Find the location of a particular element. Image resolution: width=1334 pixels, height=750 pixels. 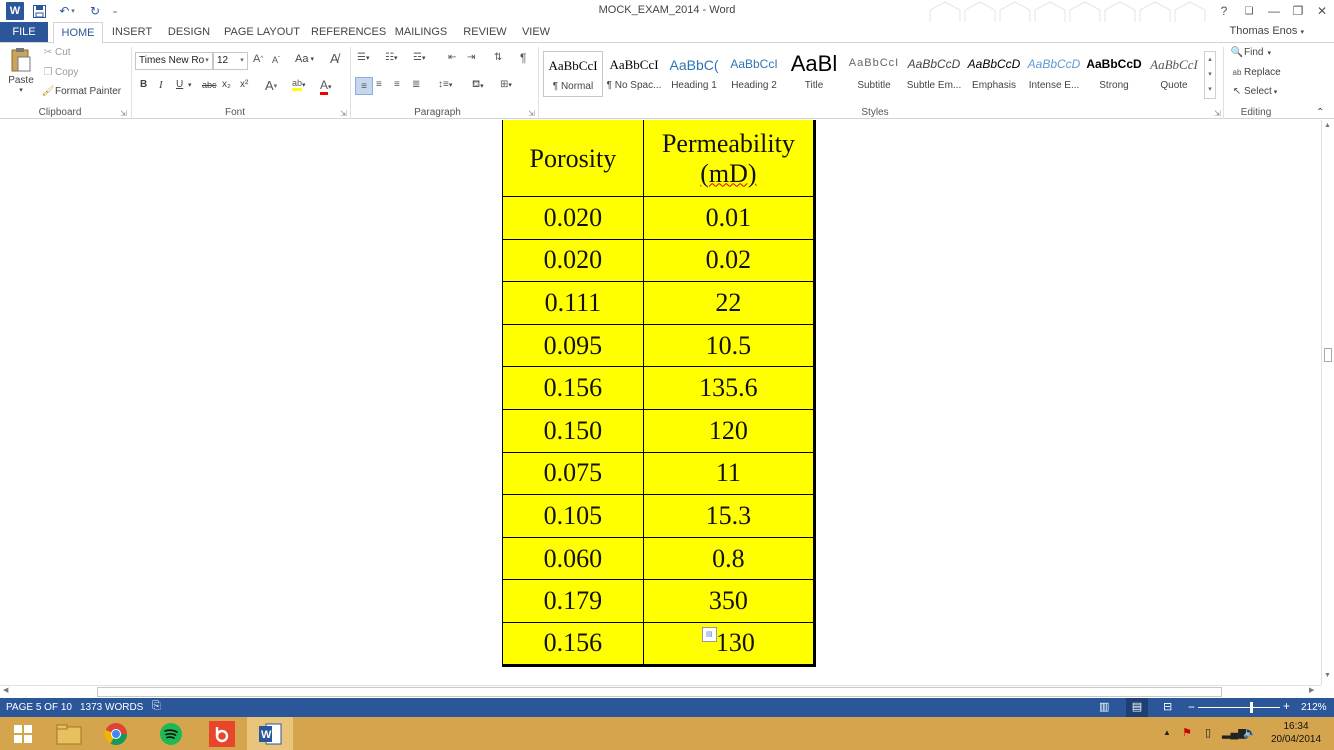

tab-review: REVIEW is located at coordinates (485, 32).